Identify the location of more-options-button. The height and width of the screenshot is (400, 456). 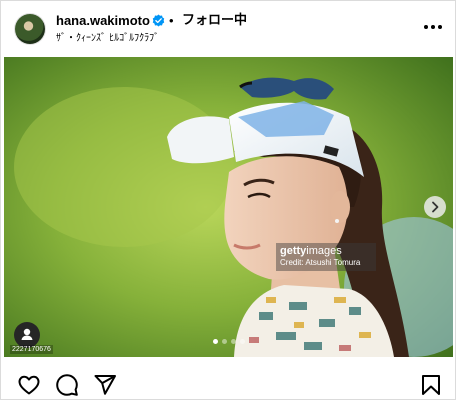
(433, 27).